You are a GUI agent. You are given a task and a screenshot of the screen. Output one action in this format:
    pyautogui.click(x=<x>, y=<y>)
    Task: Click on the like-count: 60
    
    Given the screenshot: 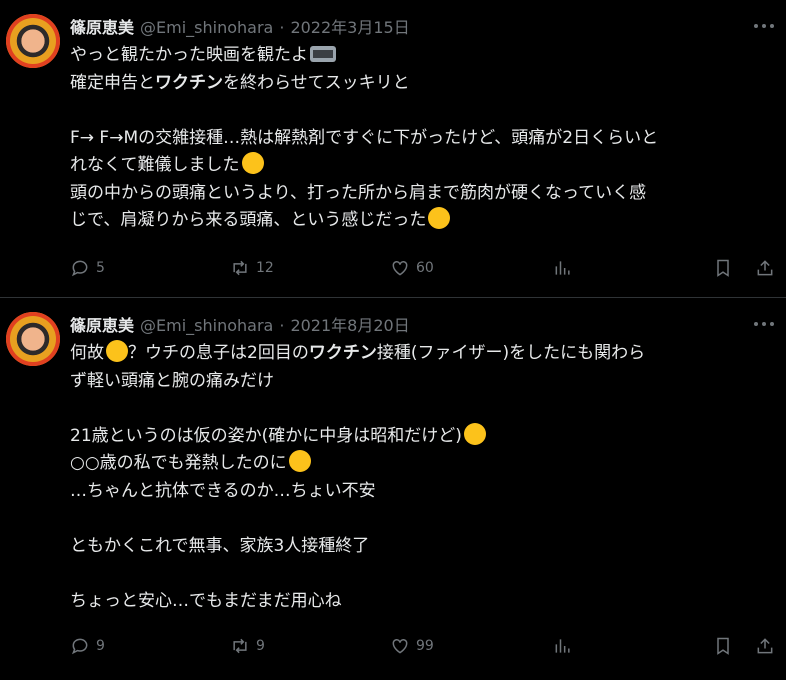 What is the action you would take?
    pyautogui.click(x=425, y=268)
    